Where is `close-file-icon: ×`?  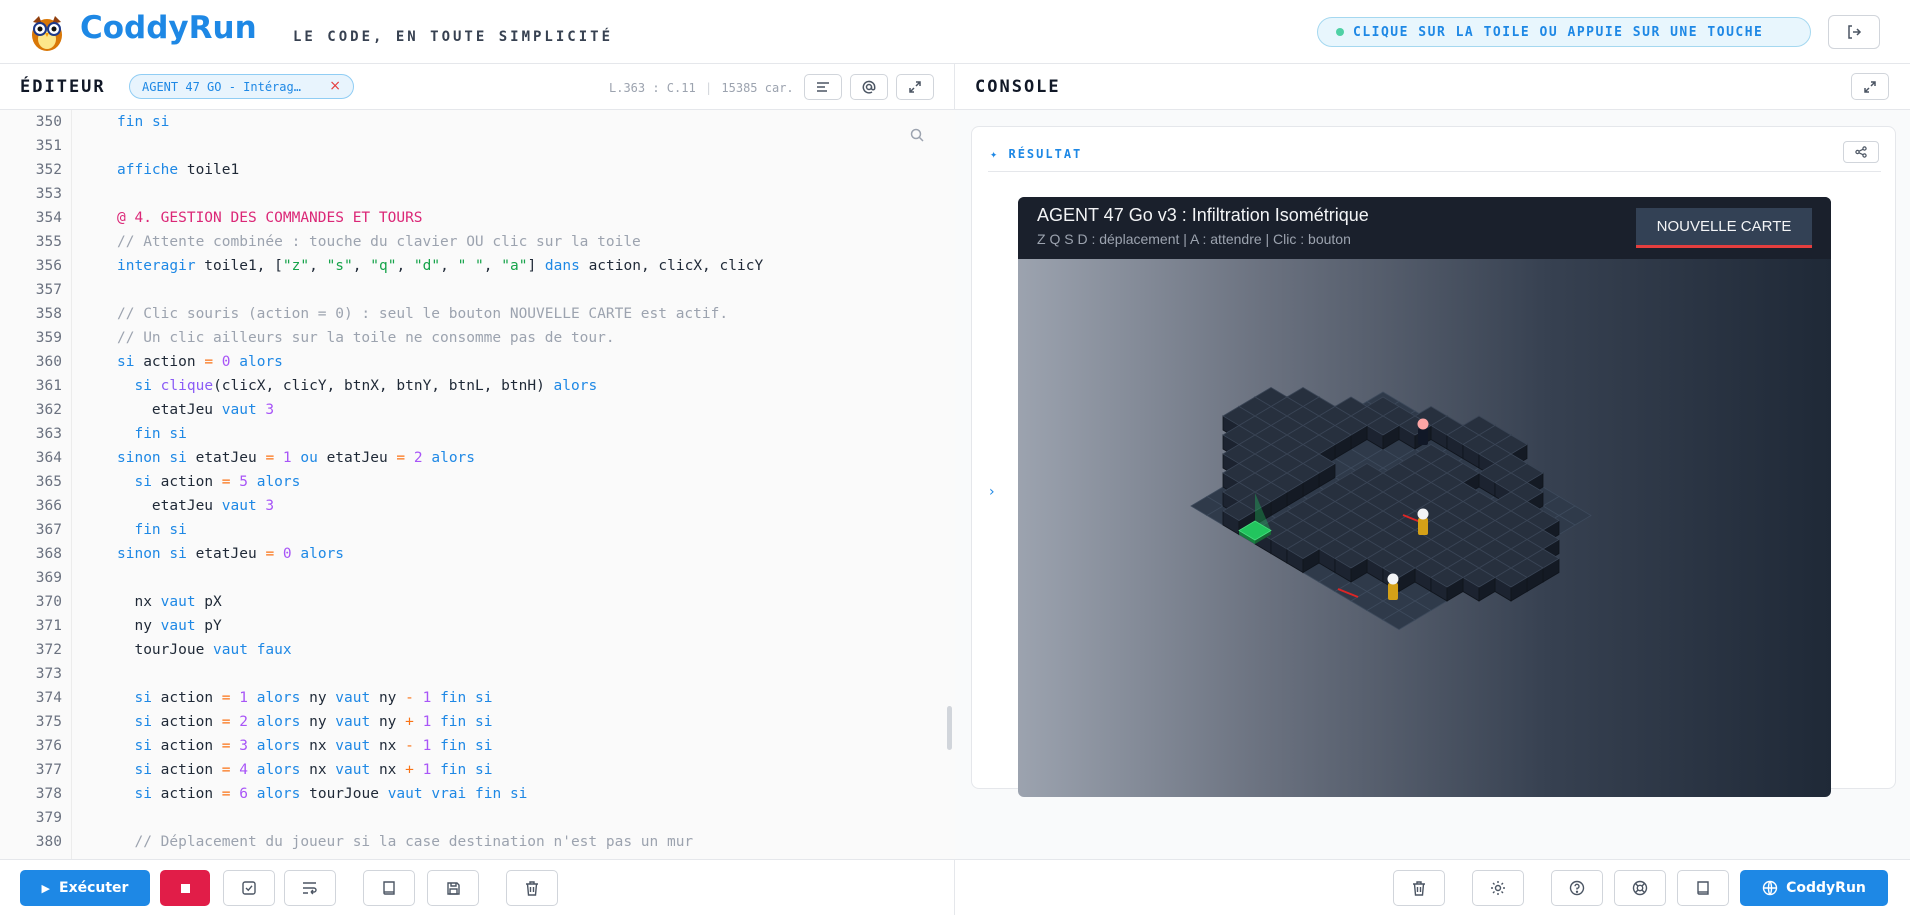
close-file-icon: × is located at coordinates (335, 86).